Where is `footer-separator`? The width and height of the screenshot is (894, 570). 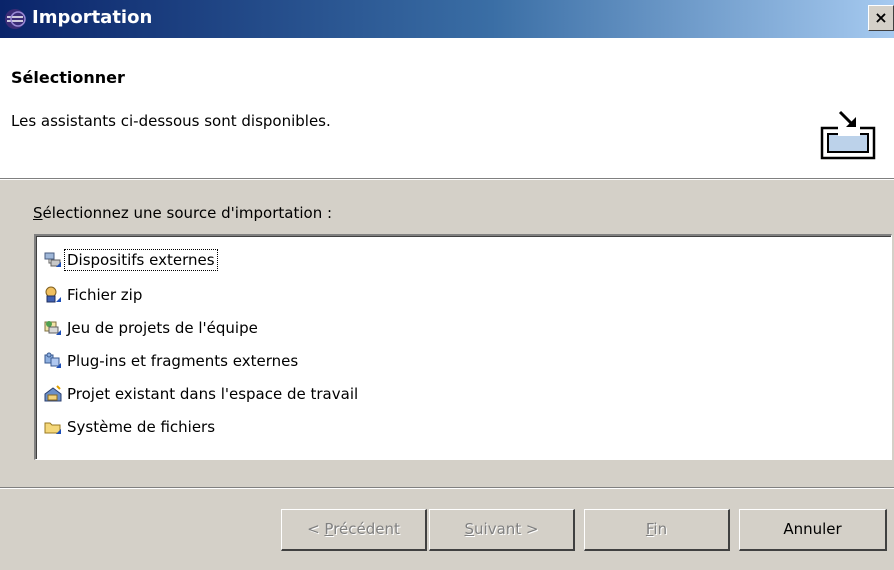
footer-separator is located at coordinates (447, 488).